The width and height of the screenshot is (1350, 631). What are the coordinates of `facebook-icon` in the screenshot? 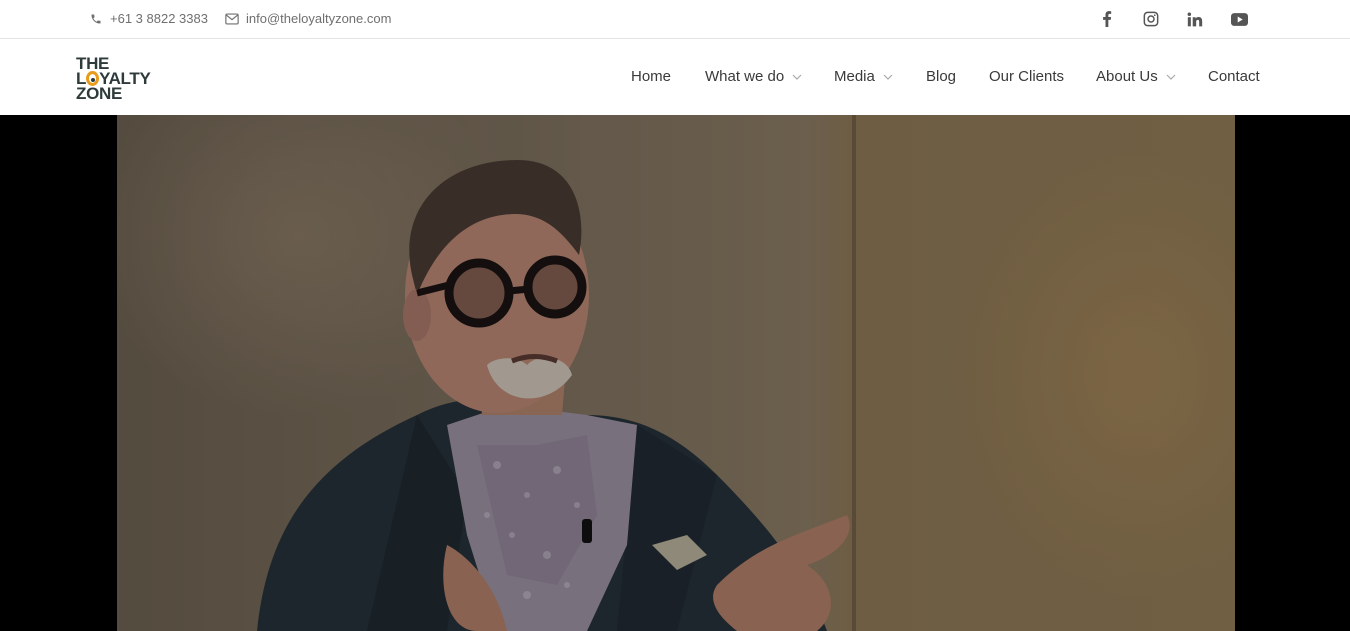 It's located at (1107, 19).